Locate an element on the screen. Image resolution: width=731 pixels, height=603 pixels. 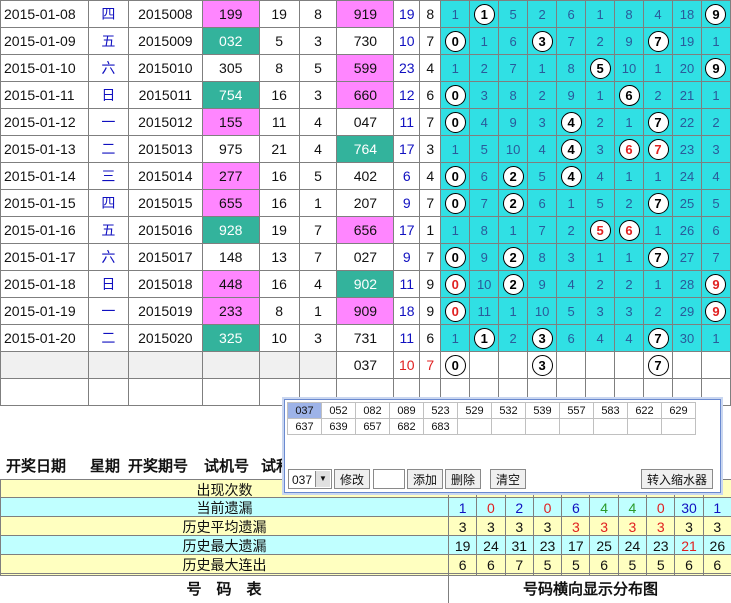
cell-test-sum: 8 is located at coordinates (279, 68).